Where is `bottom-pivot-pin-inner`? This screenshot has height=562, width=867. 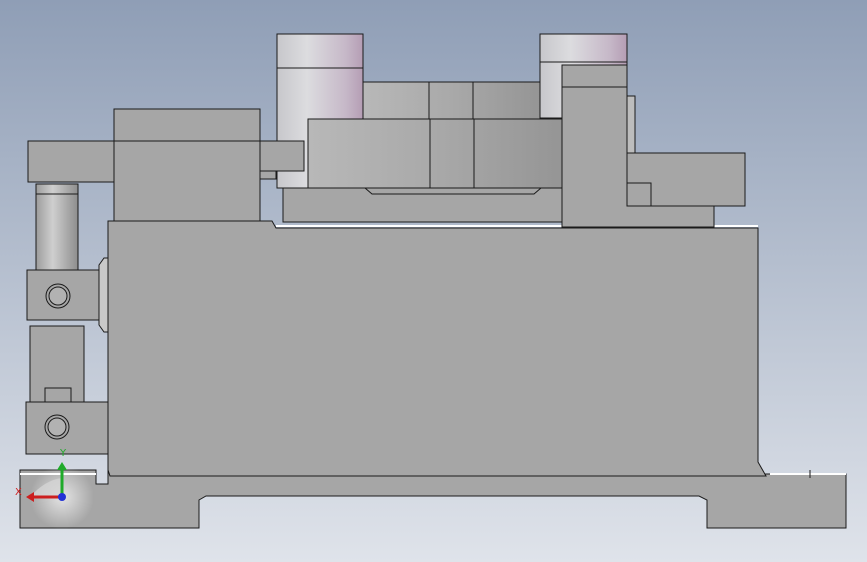 bottom-pivot-pin-inner is located at coordinates (57, 427).